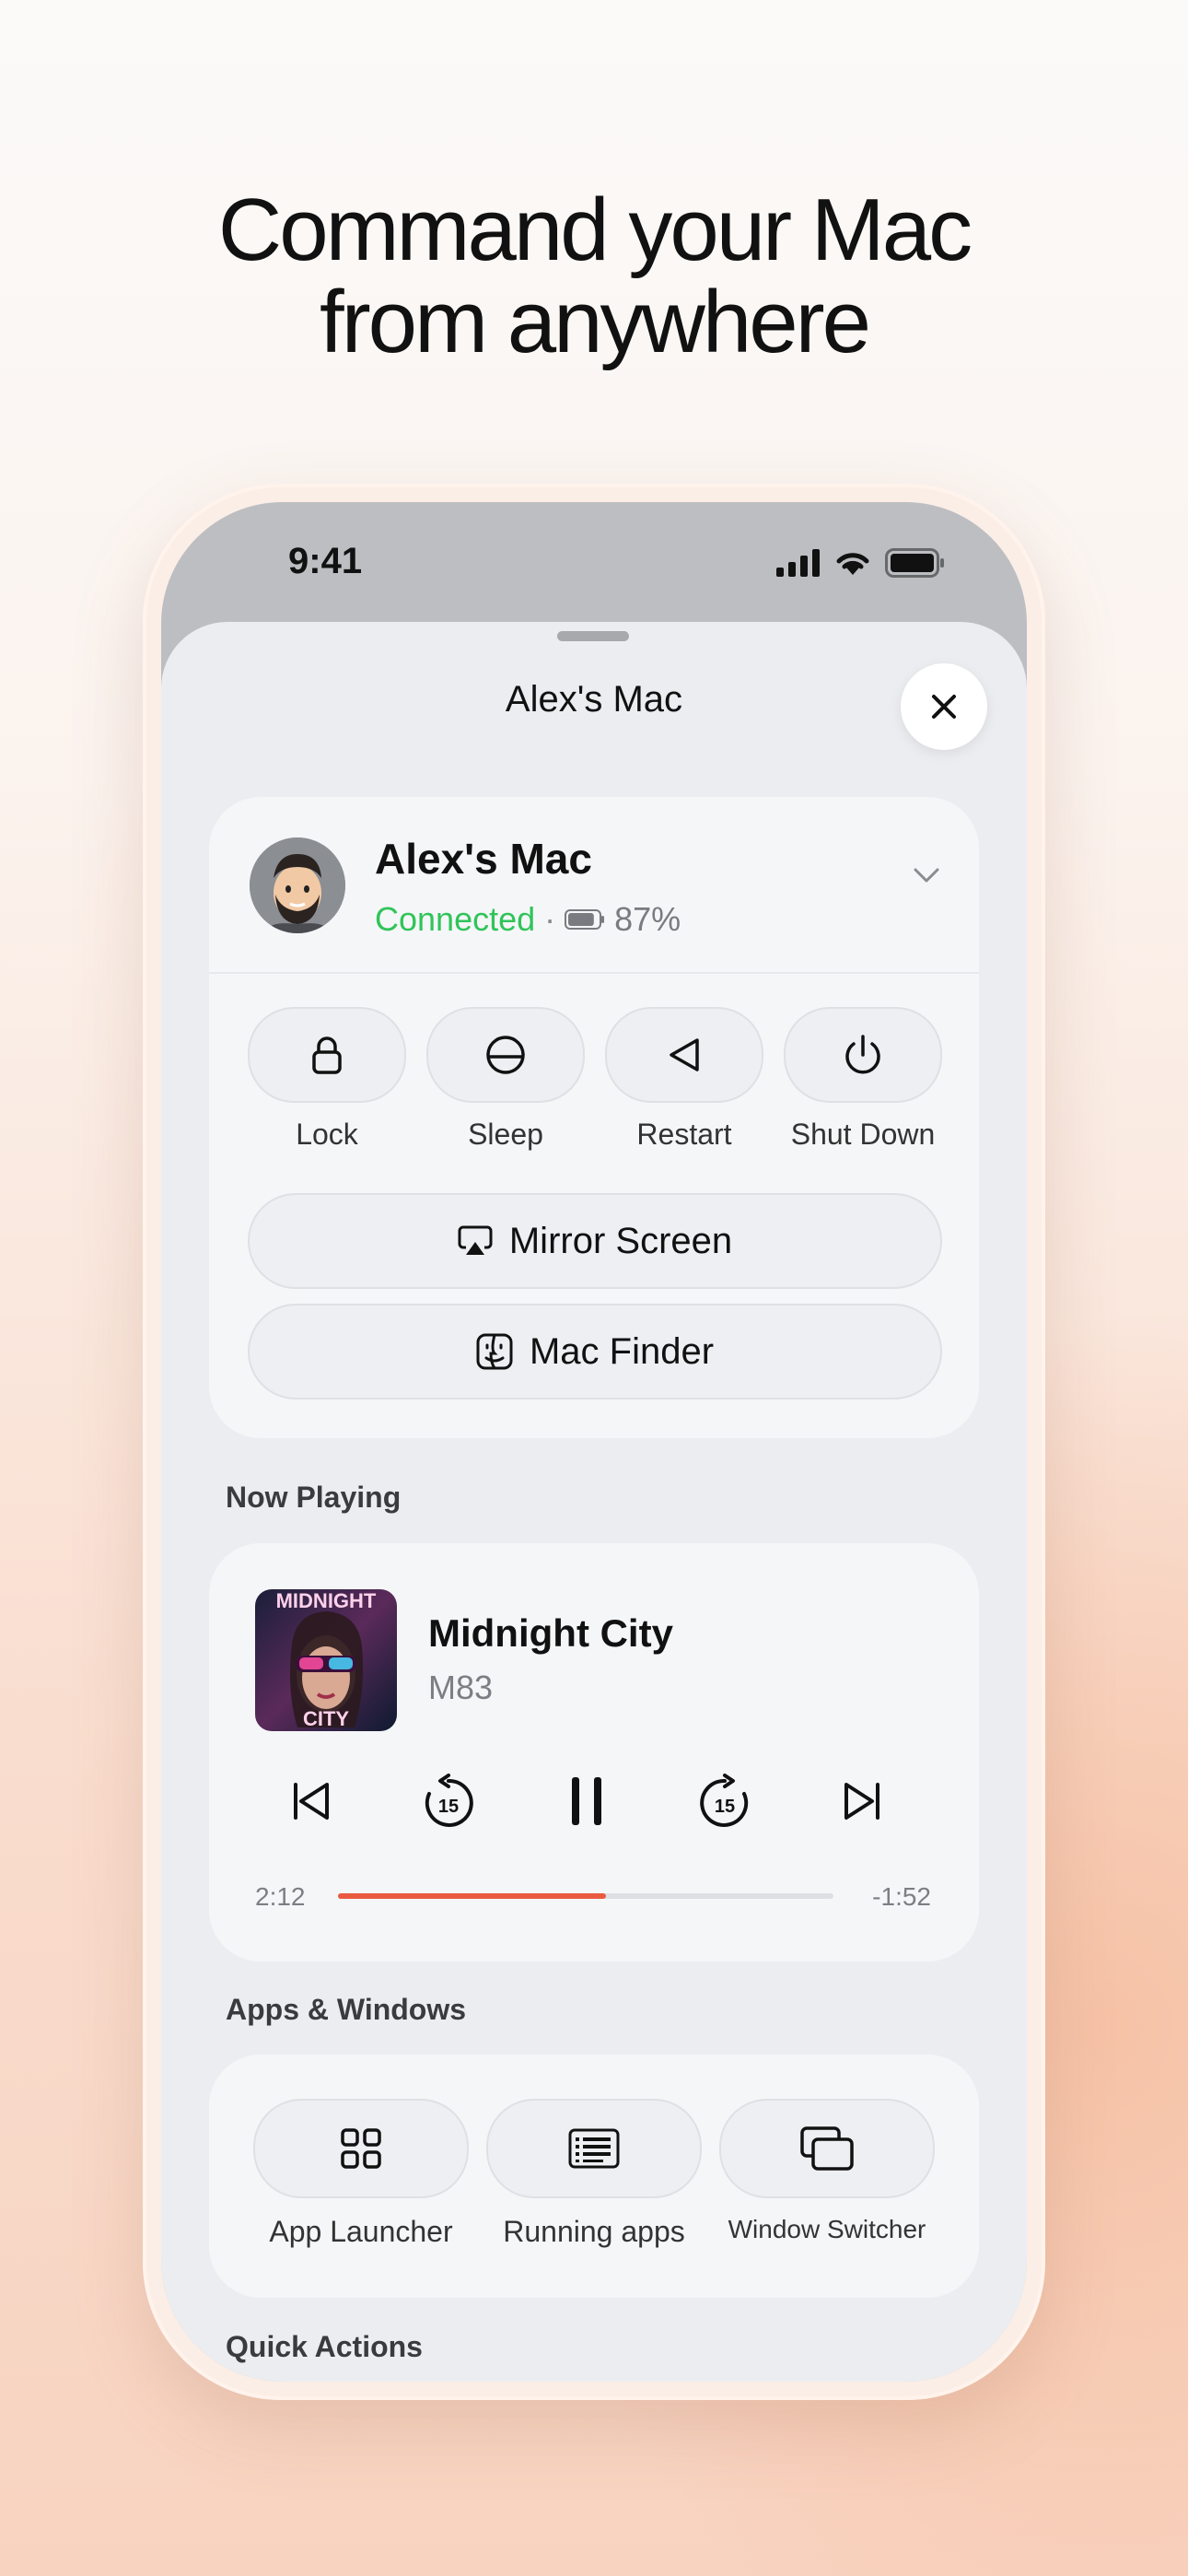 This screenshot has height=2576, width=1188. What do you see at coordinates (594, 973) in the screenshot?
I see `divider` at bounding box center [594, 973].